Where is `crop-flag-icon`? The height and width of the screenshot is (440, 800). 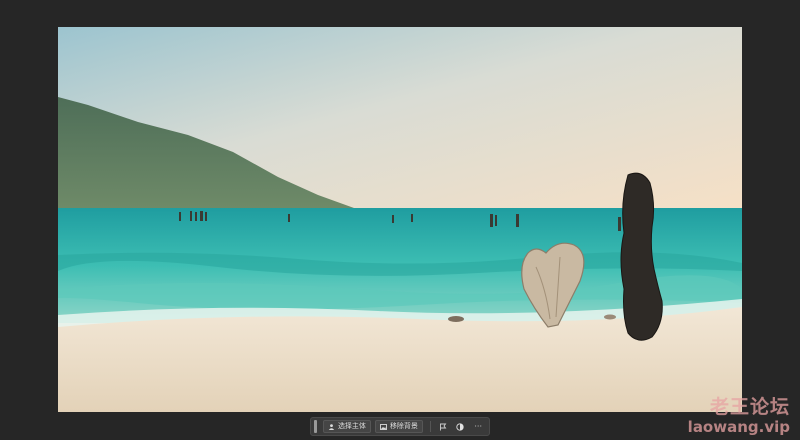 crop-flag-icon is located at coordinates (443, 426).